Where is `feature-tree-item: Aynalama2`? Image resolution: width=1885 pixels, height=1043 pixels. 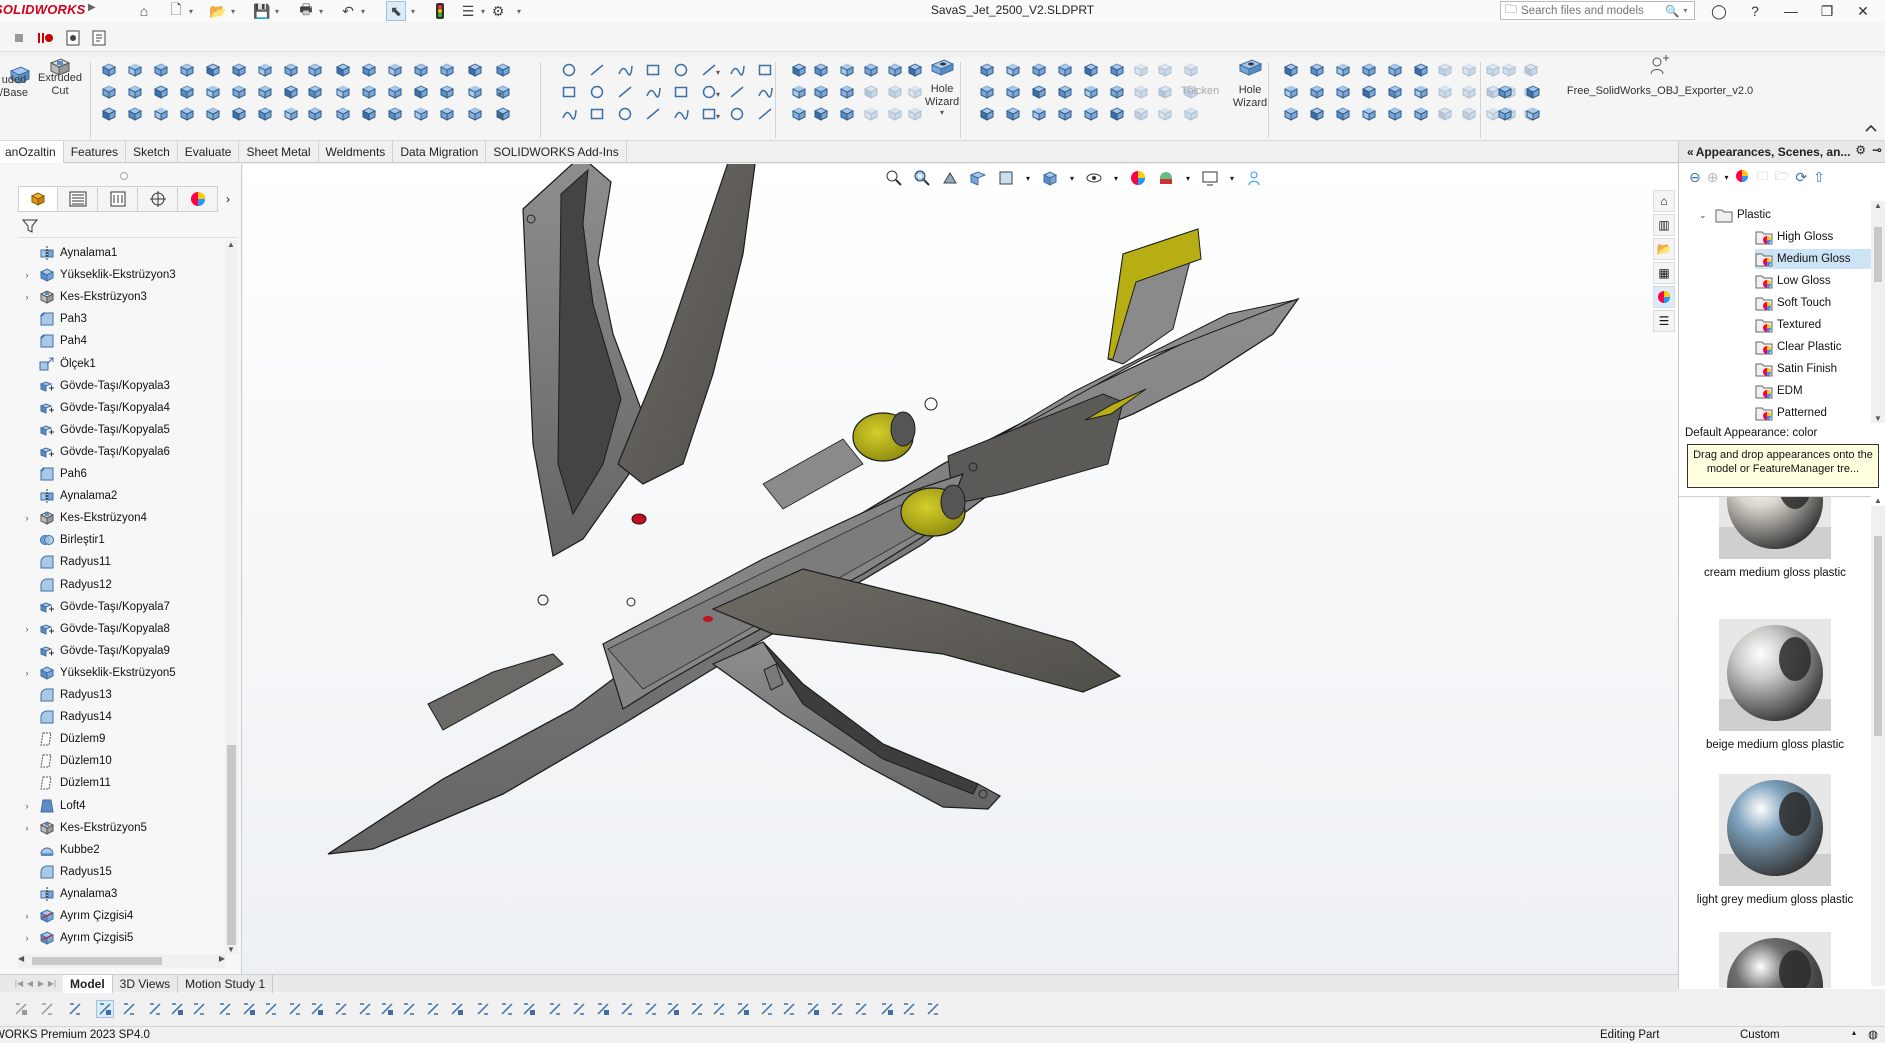 feature-tree-item: Aynalama2 is located at coordinates (121, 496).